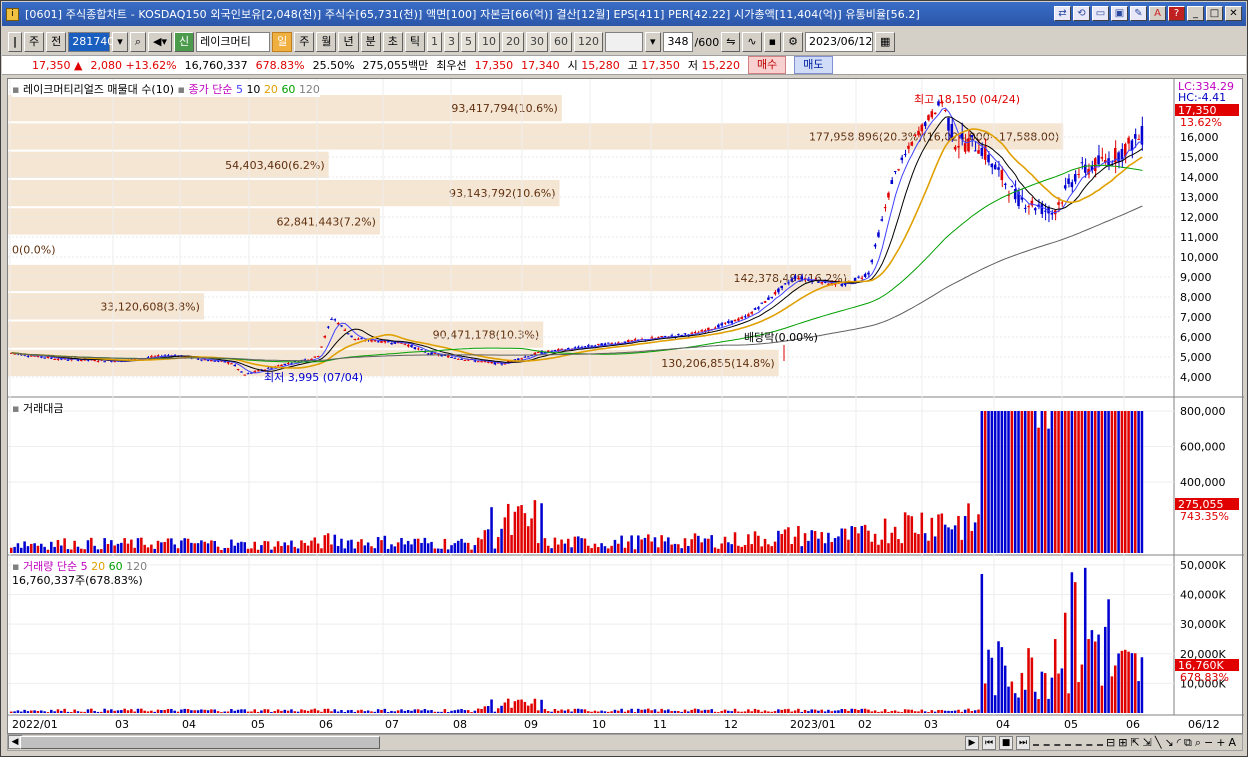  I want to click on custom-period-dropdown-icon: ▾, so click(652, 42).